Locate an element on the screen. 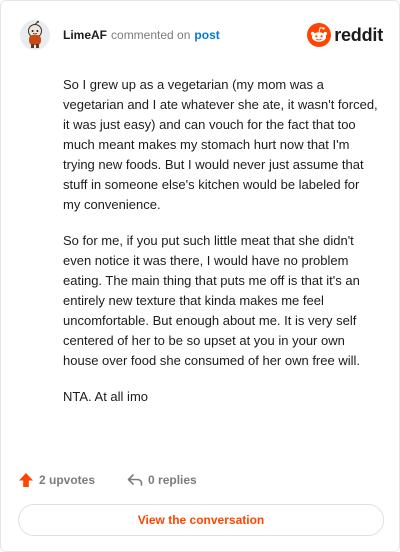 Image resolution: width=400 pixels, height=552 pixels. post-link: post is located at coordinates (206, 35).